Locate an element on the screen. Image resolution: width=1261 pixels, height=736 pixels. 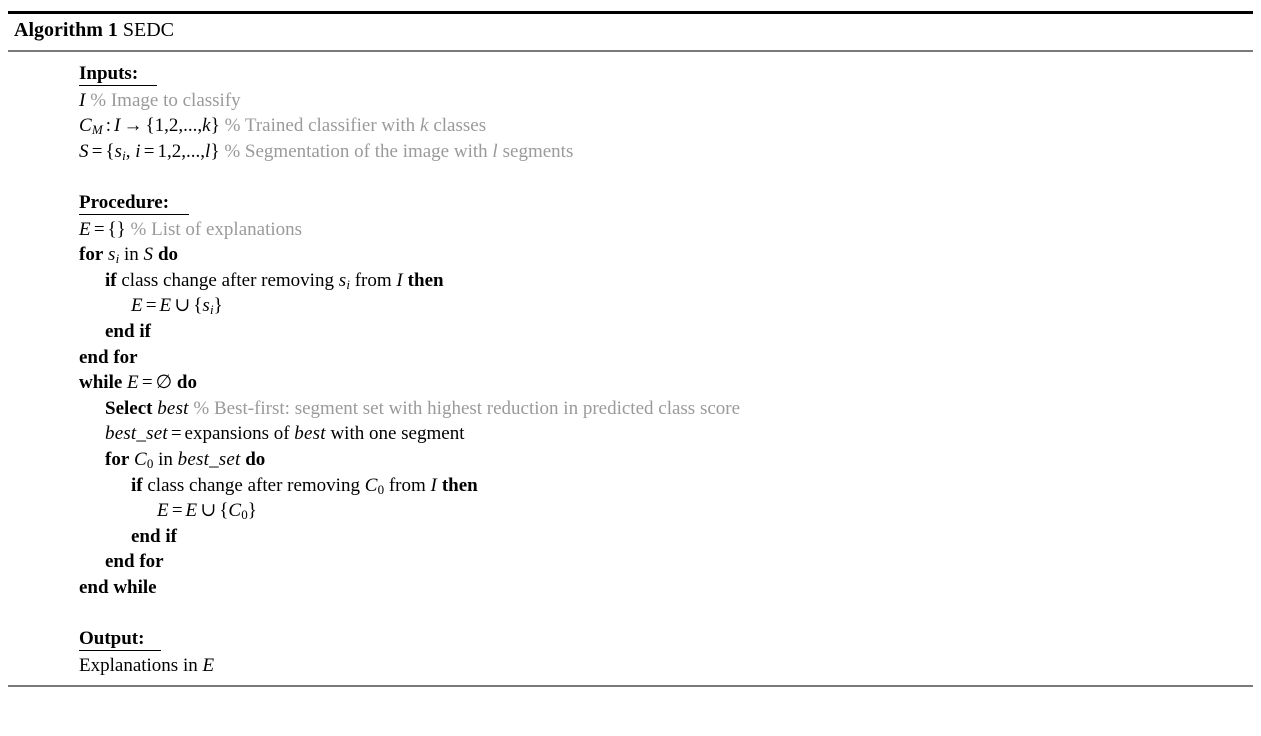
proc-line-end-while: end while is located at coordinates (630, 588).